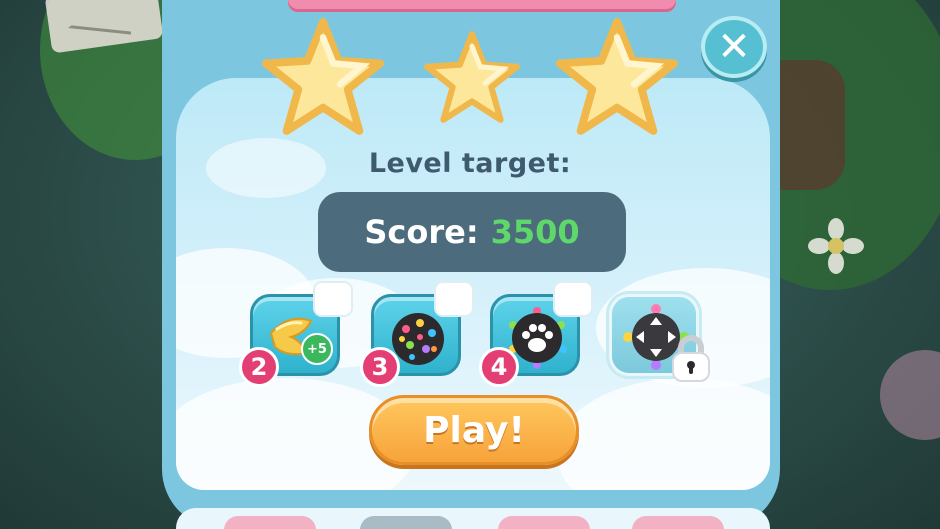 This screenshot has width=940, height=529. I want to click on score-value: 3500, so click(535, 232).